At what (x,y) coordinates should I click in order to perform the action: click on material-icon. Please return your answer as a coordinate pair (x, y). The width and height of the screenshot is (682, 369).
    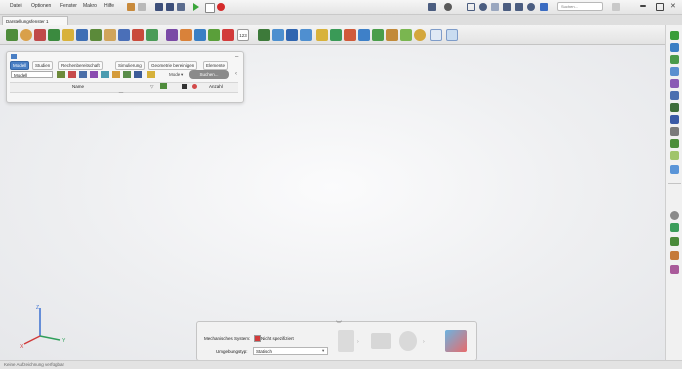
    Looking at the image, I should click on (68, 35).